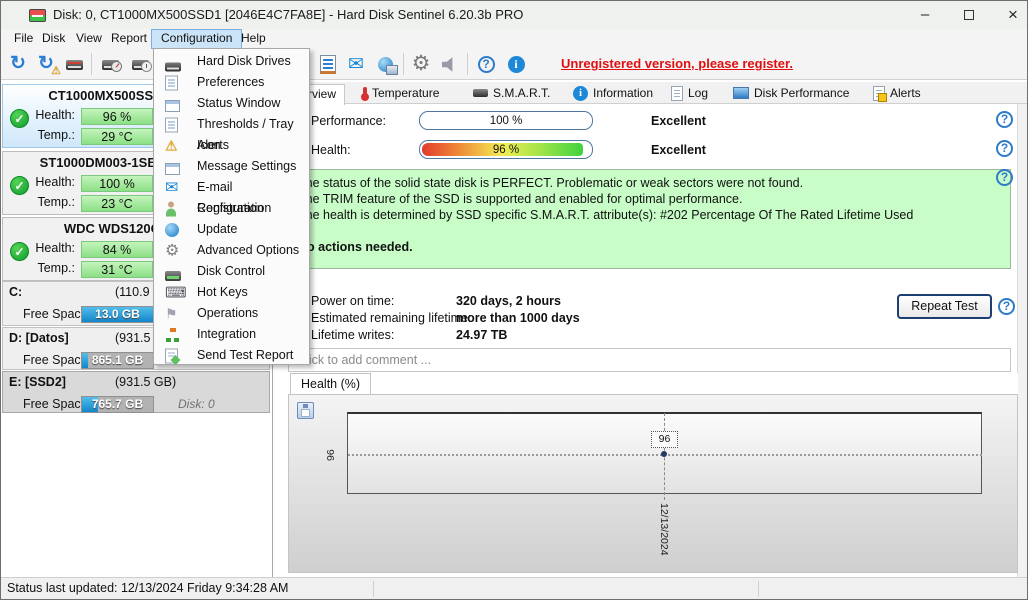 The image size is (1028, 600). What do you see at coordinates (486, 64) in the screenshot?
I see `help-button` at bounding box center [486, 64].